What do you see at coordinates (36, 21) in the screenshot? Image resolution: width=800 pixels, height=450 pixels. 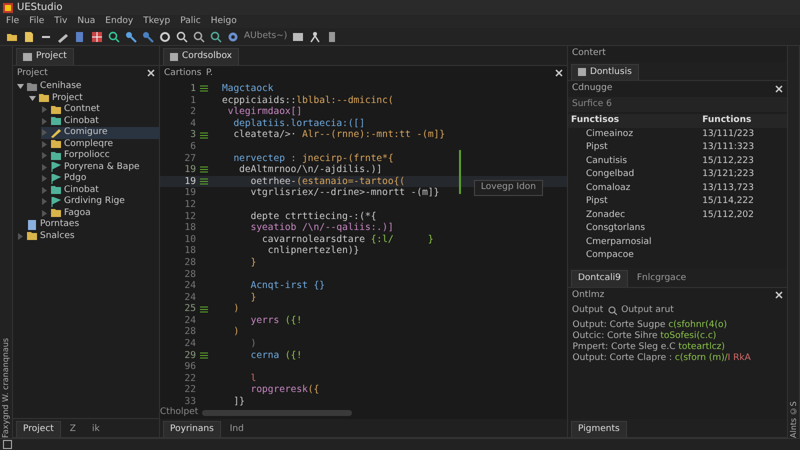 I see `menu-item: File` at bounding box center [36, 21].